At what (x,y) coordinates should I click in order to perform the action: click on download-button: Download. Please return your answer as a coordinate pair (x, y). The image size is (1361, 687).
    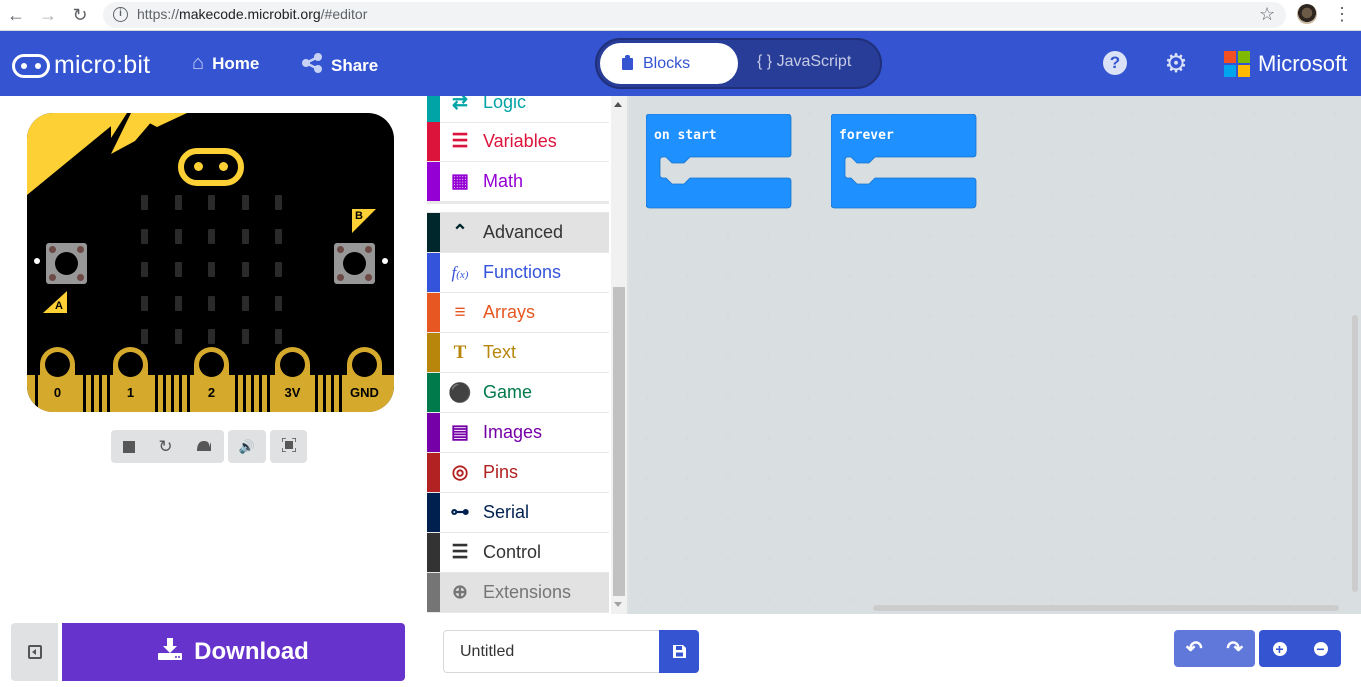
    Looking at the image, I should click on (233, 652).